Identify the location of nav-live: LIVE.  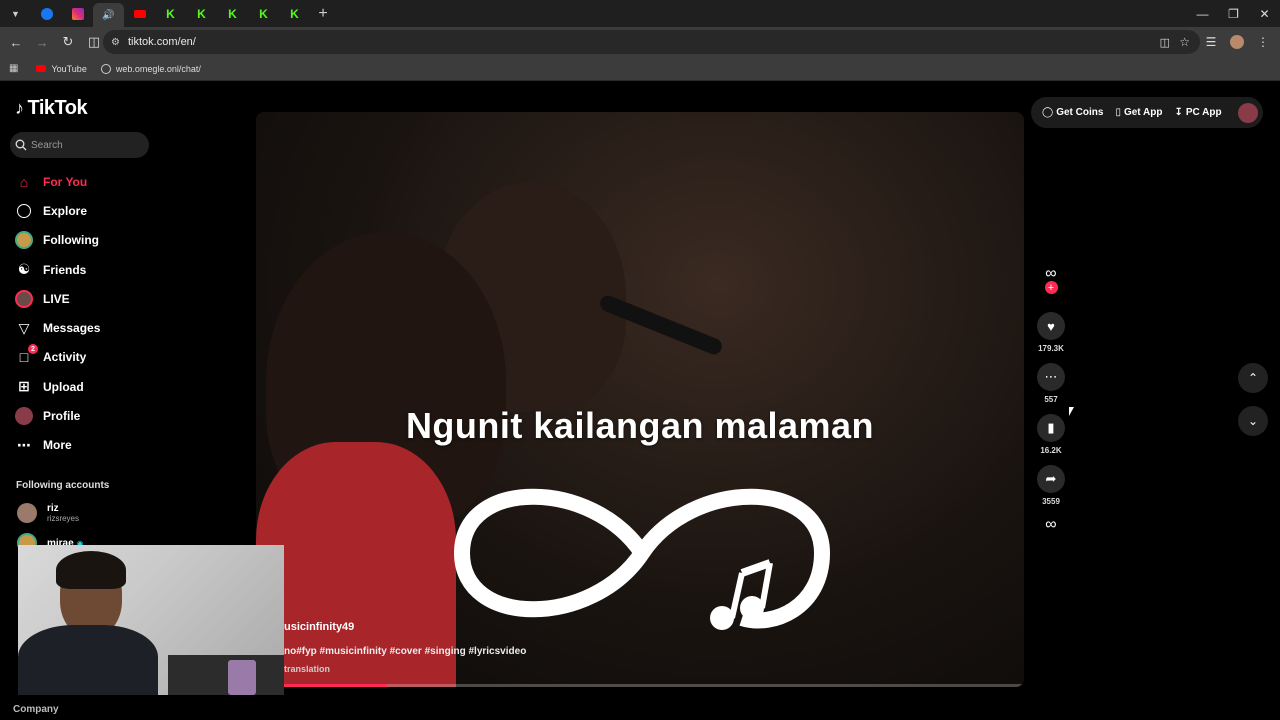
(57, 298).